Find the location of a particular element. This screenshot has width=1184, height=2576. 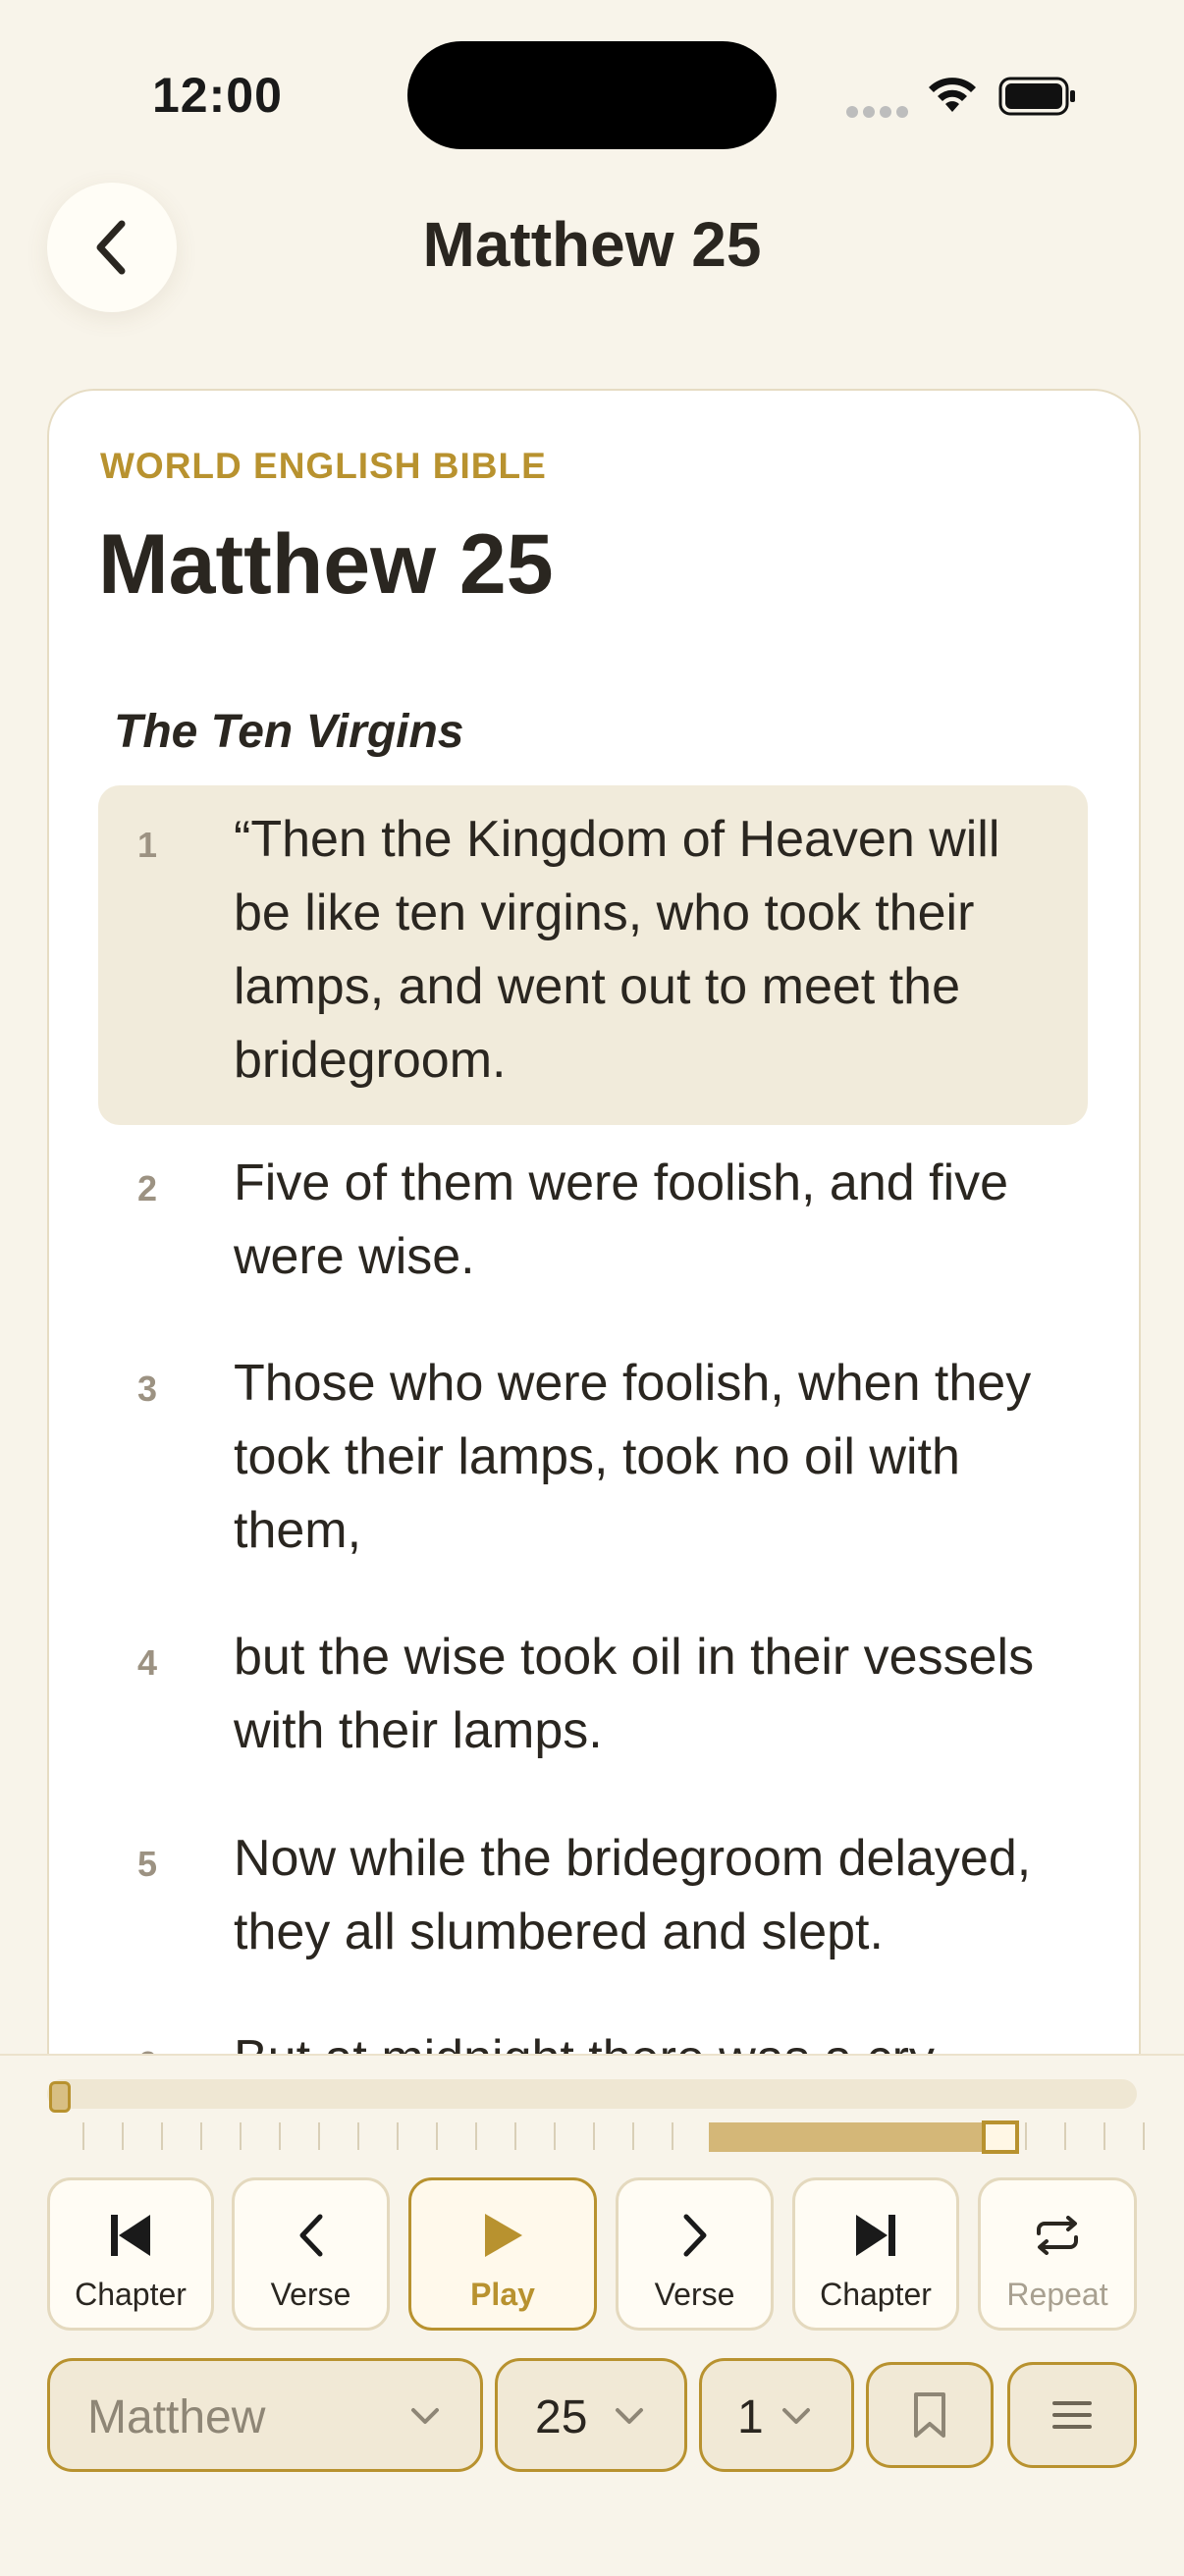

current-verse-marker is located at coordinates (1000, 2137).